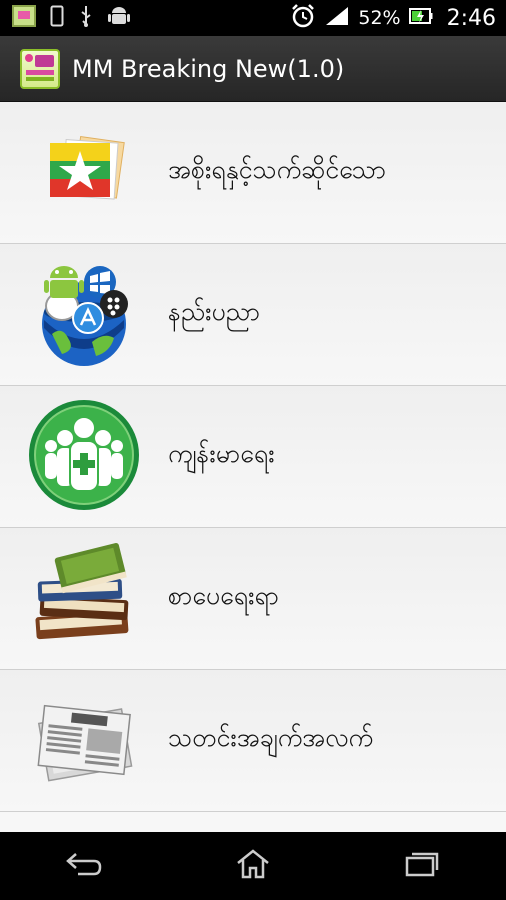 Image resolution: width=506 pixels, height=900 pixels. I want to click on recent-apps-icon, so click(422, 866).